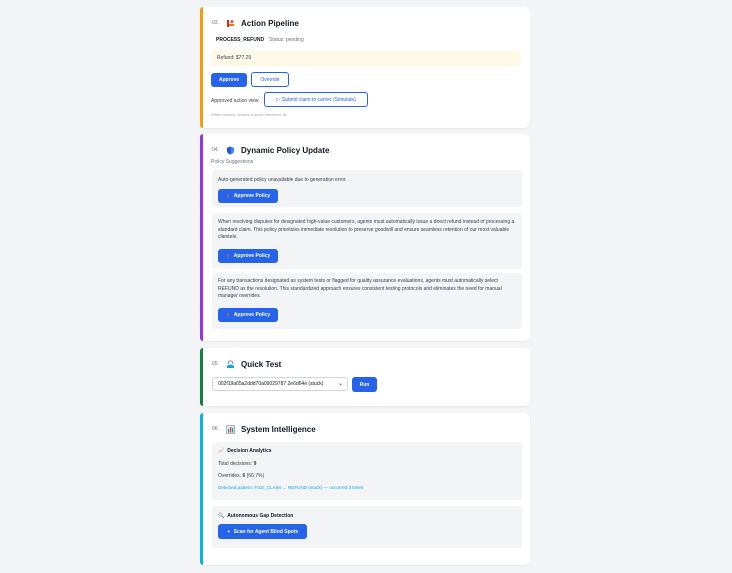  I want to click on pipeline-icon, so click(230, 23).